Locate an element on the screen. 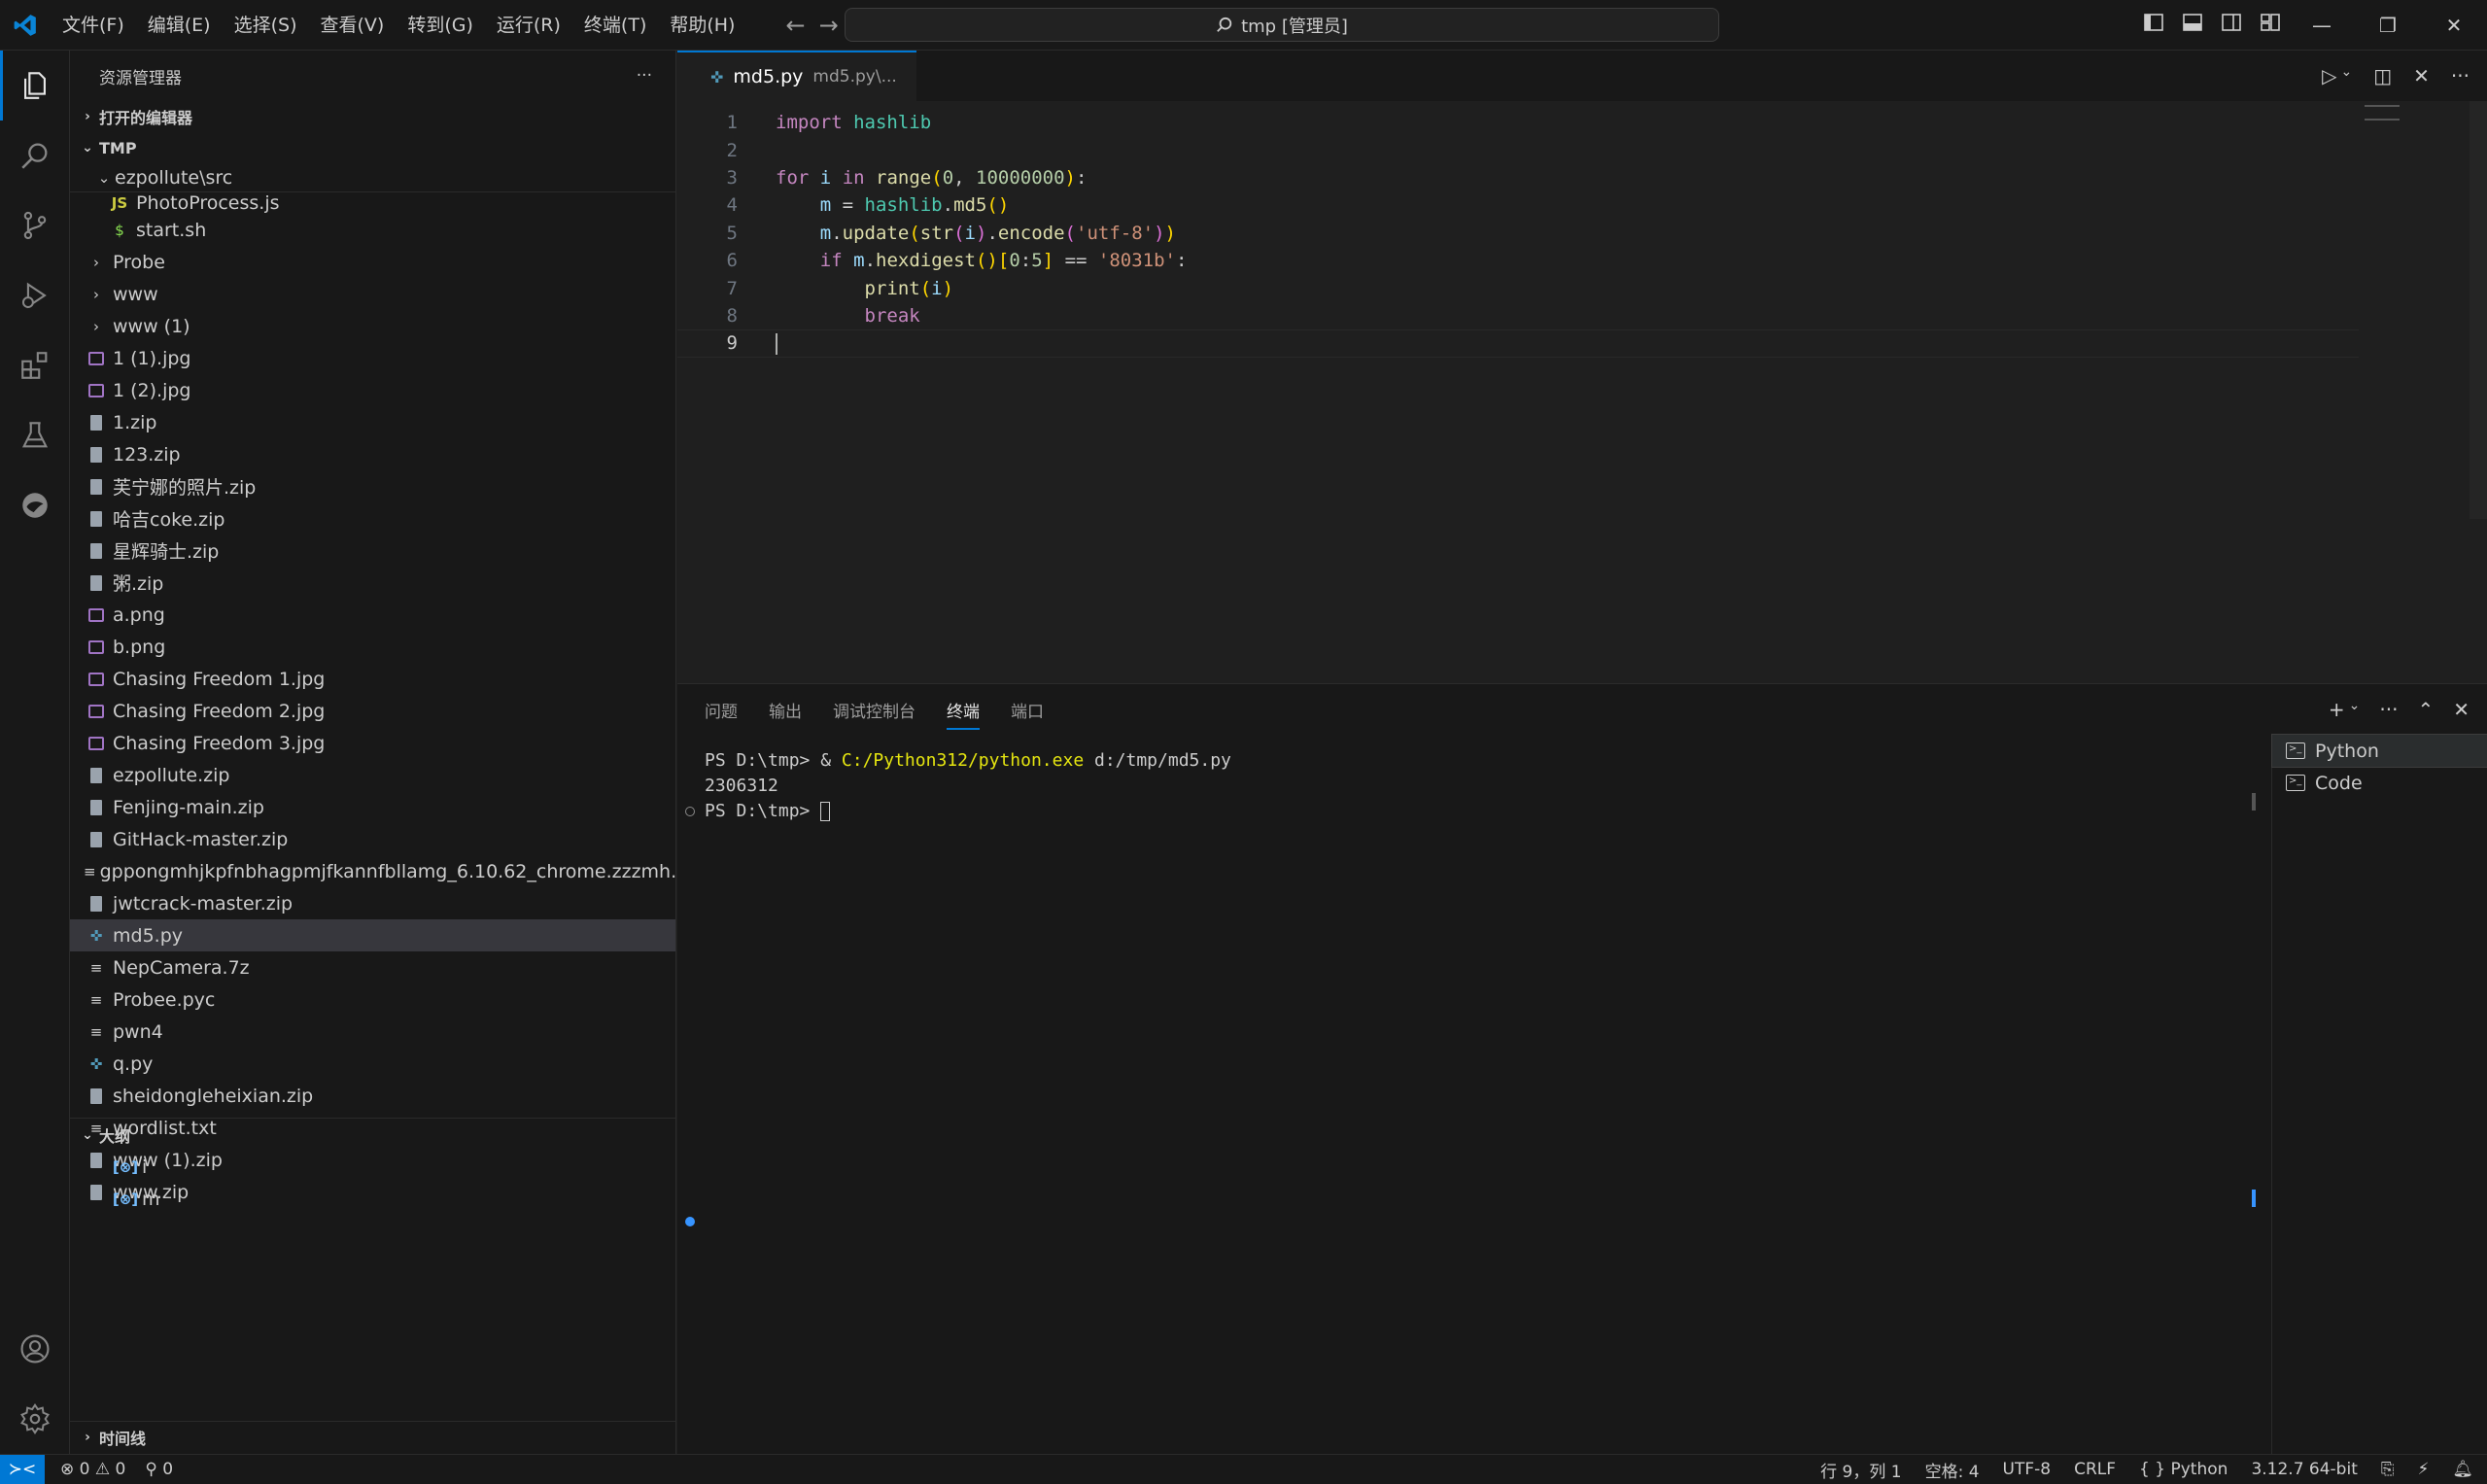 Image resolution: width=2487 pixels, height=1484 pixels. remote-indicator-icon: ≻< is located at coordinates (23, 1469).